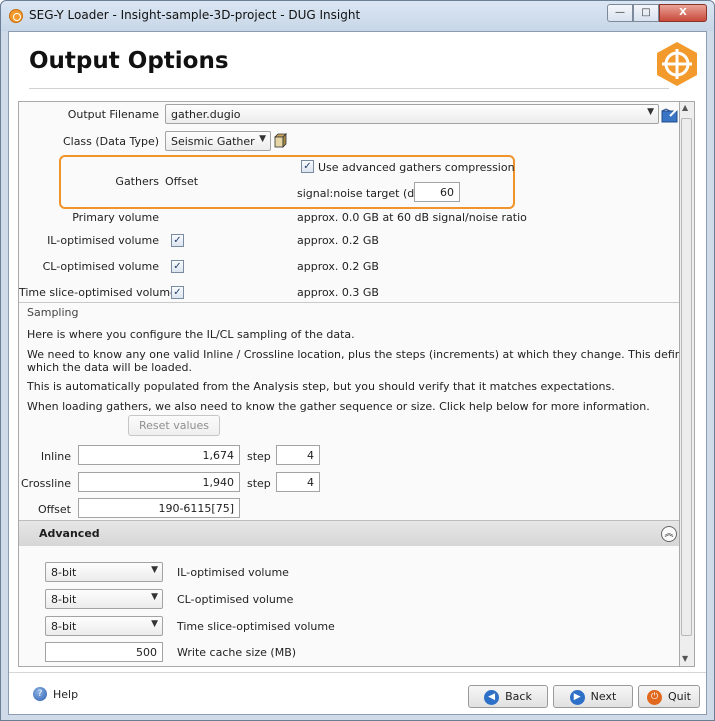 This screenshot has height=721, width=715. Describe the element at coordinates (677, 64) in the screenshot. I see `dug-logo-icon` at that location.